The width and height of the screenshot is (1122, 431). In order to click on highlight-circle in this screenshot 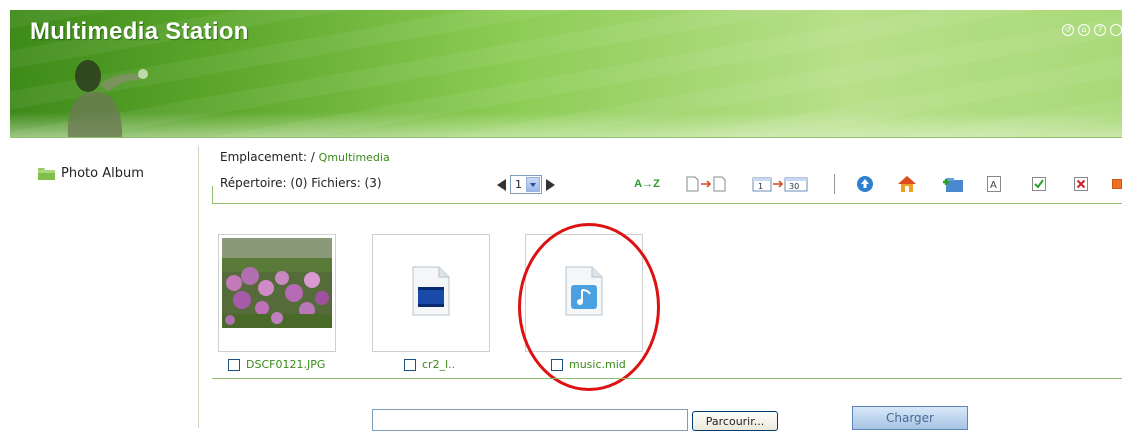, I will do `click(589, 307)`.